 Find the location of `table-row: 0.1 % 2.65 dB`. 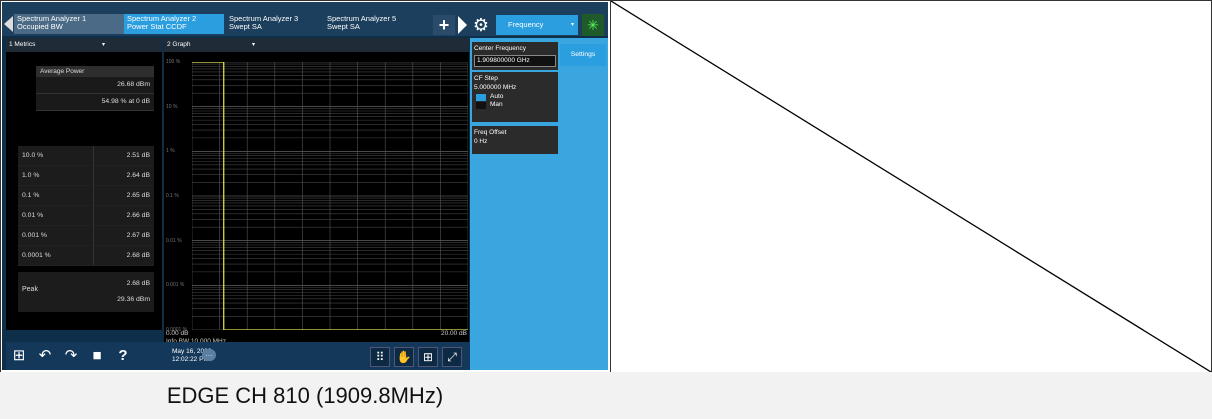

table-row: 0.1 % 2.65 dB is located at coordinates (86, 196).